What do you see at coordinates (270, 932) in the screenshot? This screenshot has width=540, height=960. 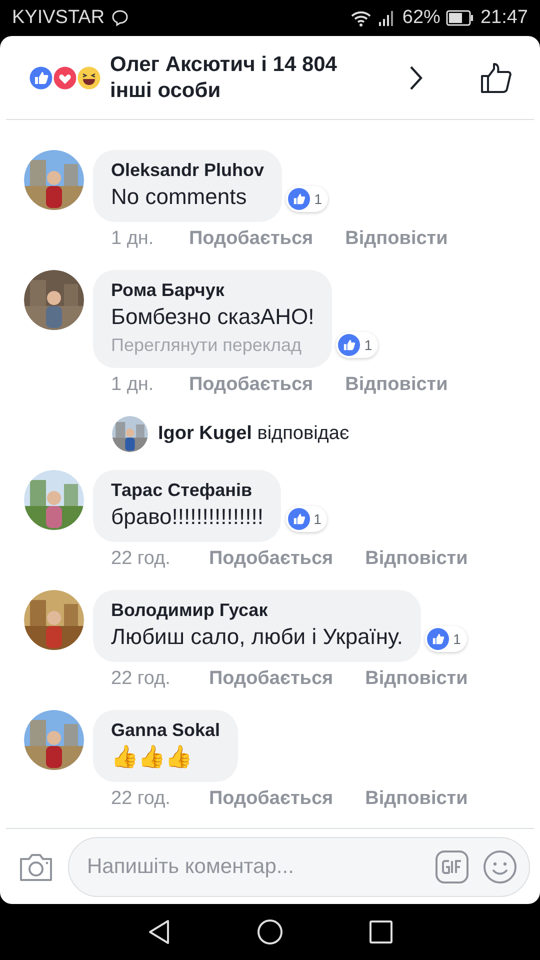 I see `home-icon` at bounding box center [270, 932].